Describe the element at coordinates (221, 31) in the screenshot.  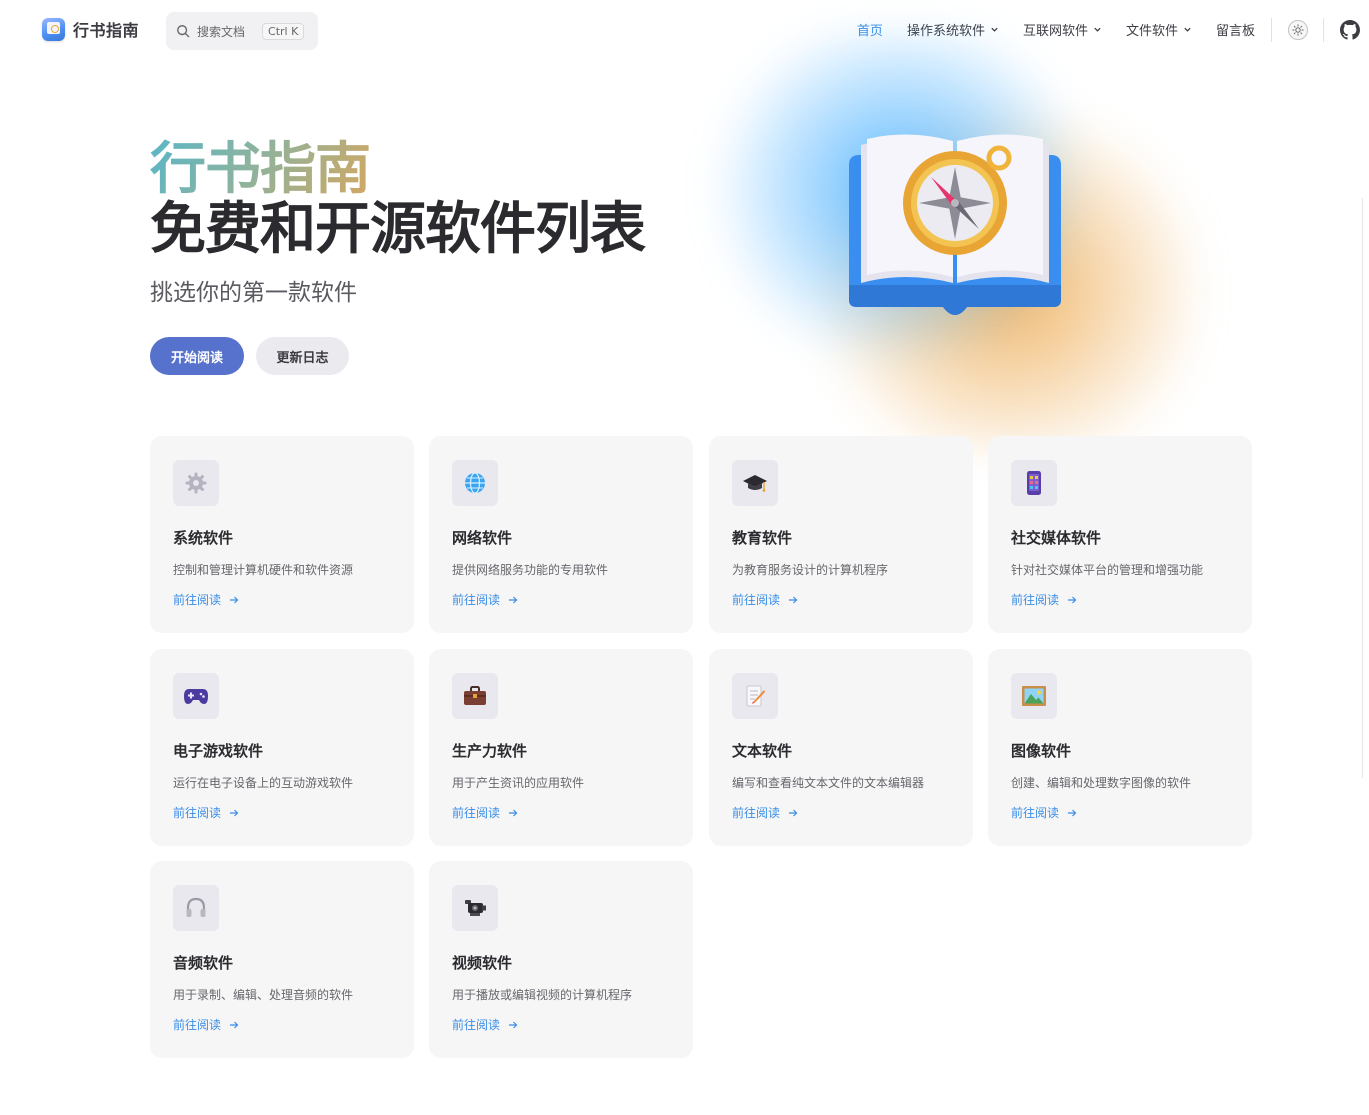
I see `search-placeholder: 搜索文档` at that location.